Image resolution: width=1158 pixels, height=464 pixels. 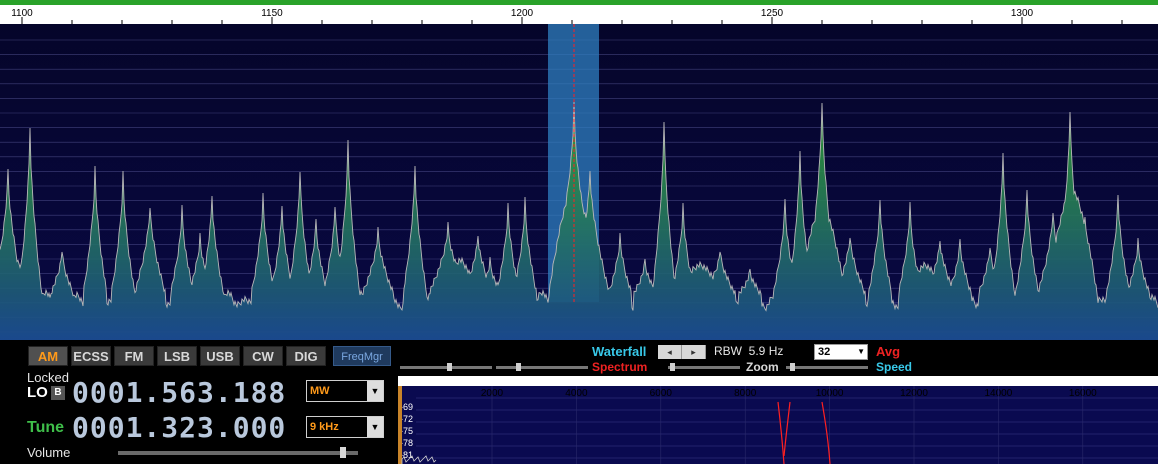 I want to click on audio-level-strip, so click(x=400, y=425).